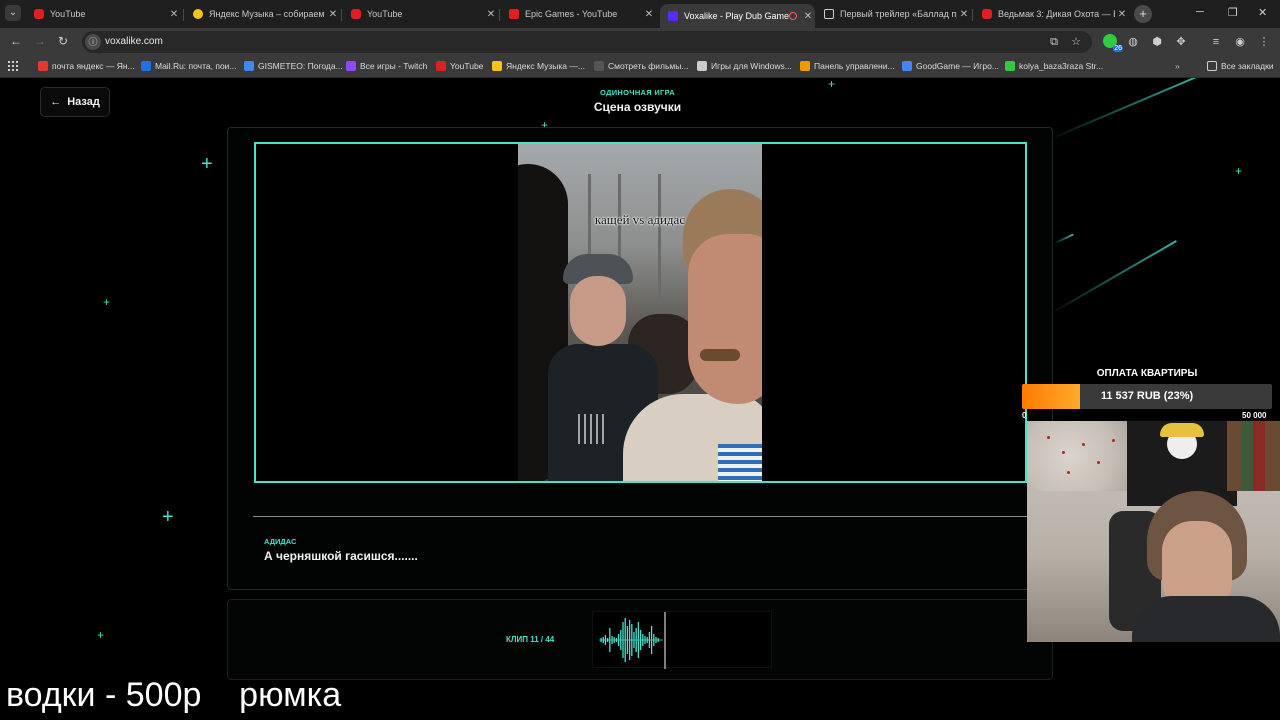 This screenshot has width=1280, height=720. I want to click on tab-search-chevron-icon: ⌄, so click(13, 13).